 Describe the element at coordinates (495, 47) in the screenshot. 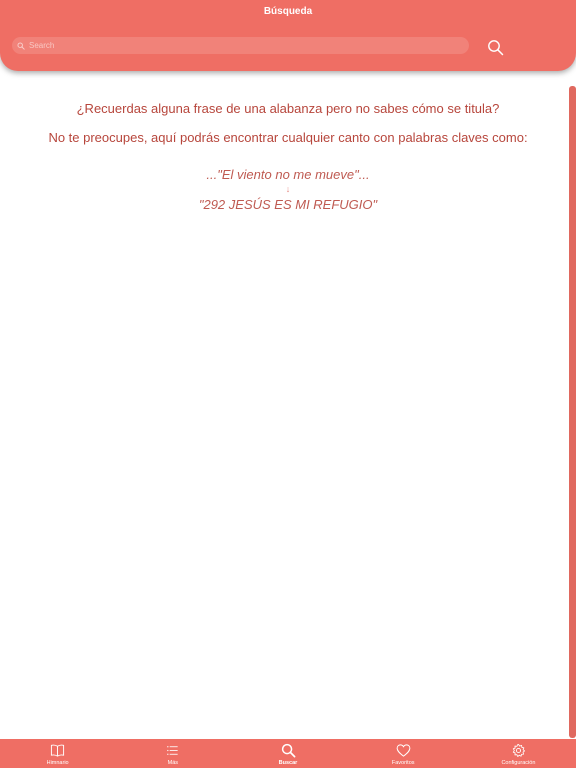

I see `search-button` at that location.